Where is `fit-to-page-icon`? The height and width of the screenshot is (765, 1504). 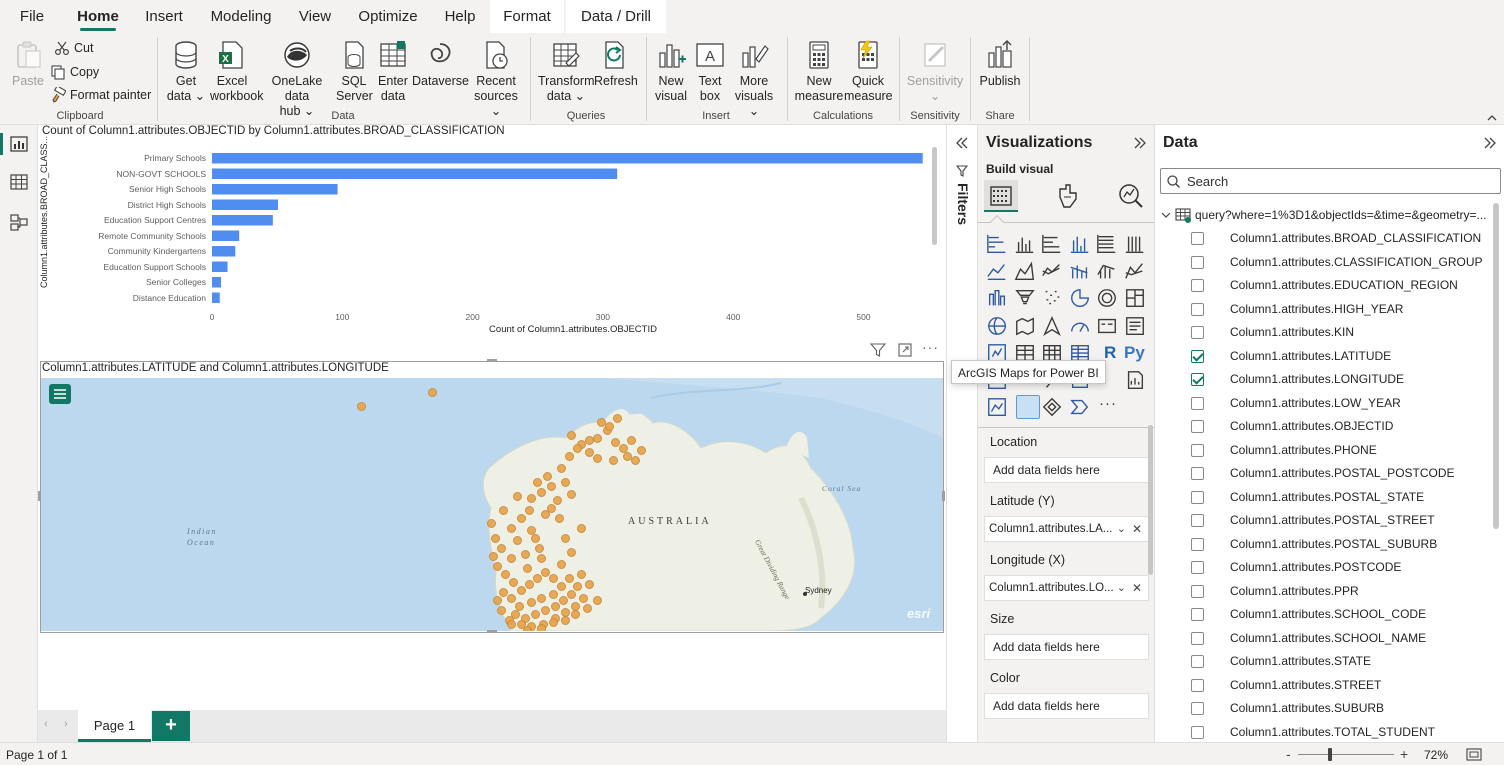
fit-to-page-icon is located at coordinates (1474, 754).